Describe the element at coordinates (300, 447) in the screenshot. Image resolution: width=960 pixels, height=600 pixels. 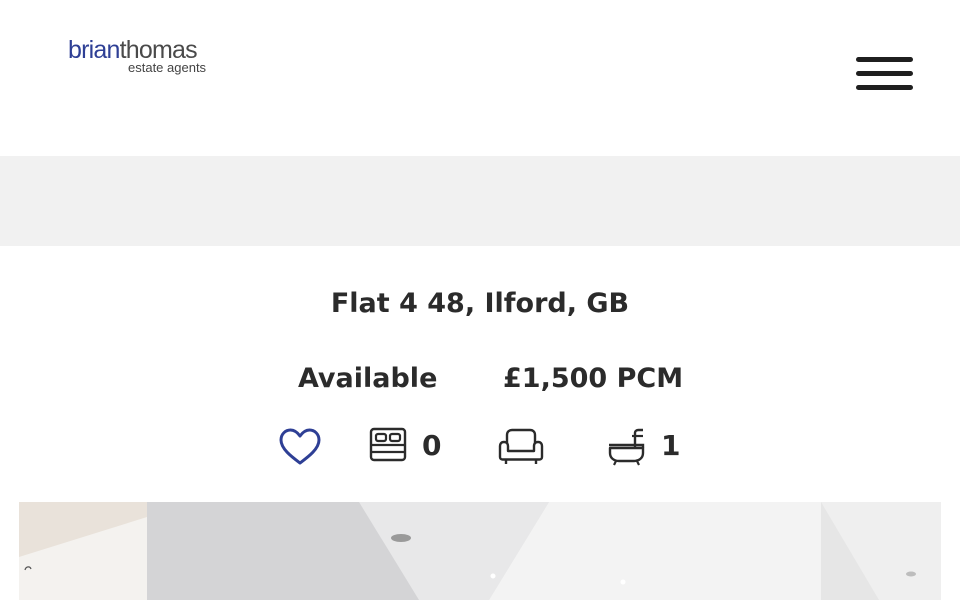
I see `heart-icon` at that location.